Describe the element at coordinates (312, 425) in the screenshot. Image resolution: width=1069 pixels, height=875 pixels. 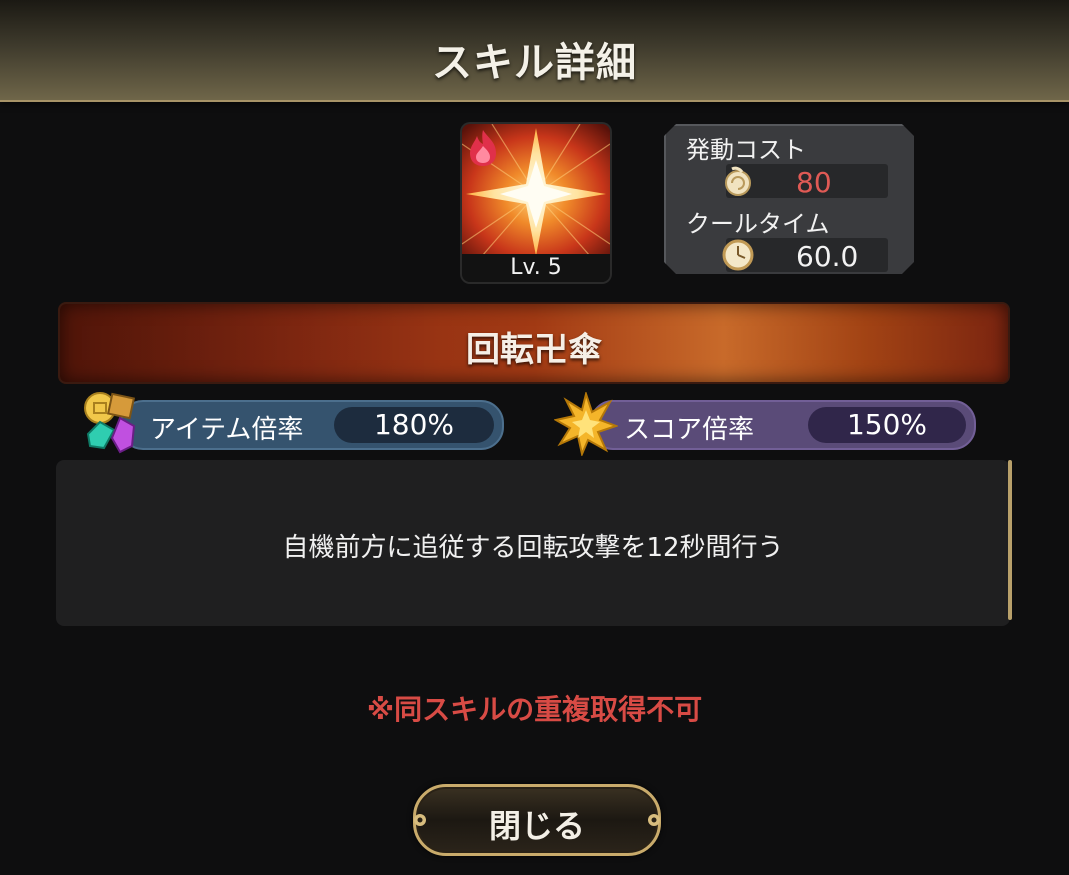
I see `item-multiplier: アイテム倍率 180%` at that location.